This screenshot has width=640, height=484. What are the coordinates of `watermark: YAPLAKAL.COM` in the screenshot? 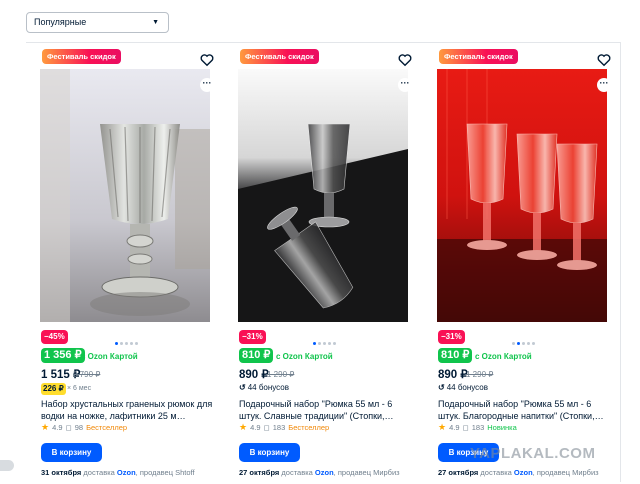 It's located at (533, 453).